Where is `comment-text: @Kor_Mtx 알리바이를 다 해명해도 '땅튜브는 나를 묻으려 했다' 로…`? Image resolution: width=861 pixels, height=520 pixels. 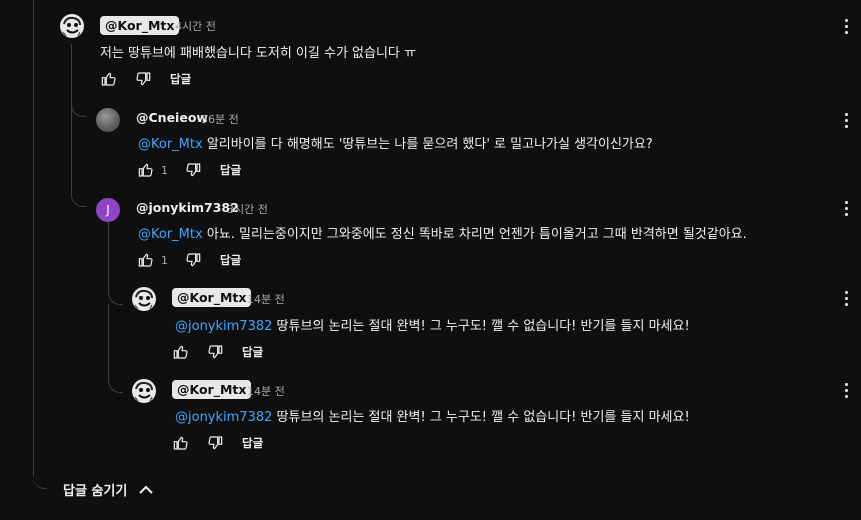
comment-text: @Kor_Mtx 알리바이를 다 해명해도 '땅튜브는 나를 묻으려 했다' 로… is located at coordinates (395, 142).